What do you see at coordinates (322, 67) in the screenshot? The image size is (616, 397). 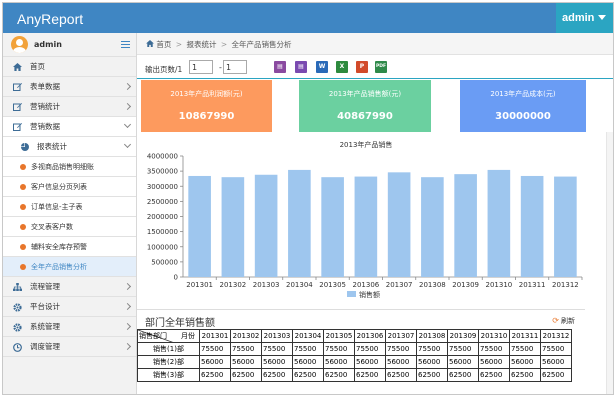 I see `word-export-icon: W` at bounding box center [322, 67].